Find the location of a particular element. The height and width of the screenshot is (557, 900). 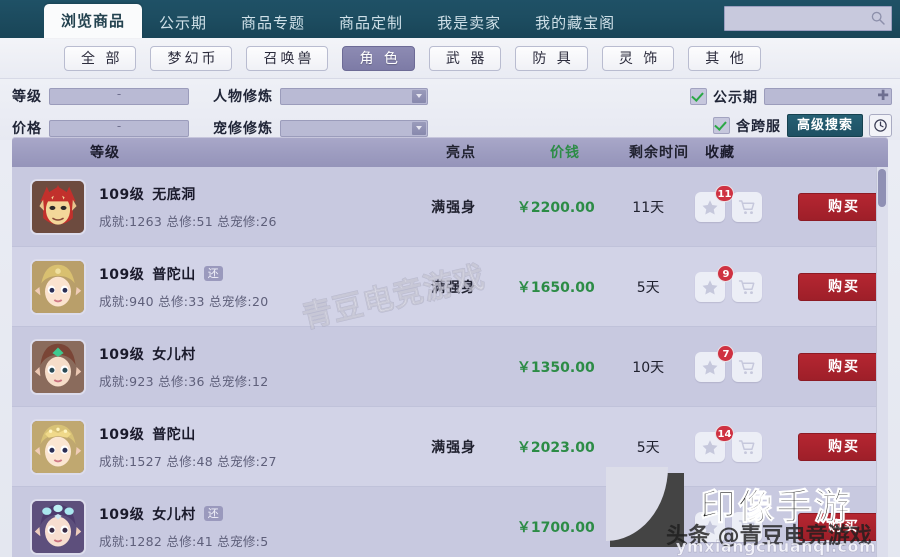

star-icon is located at coordinates (710, 526).